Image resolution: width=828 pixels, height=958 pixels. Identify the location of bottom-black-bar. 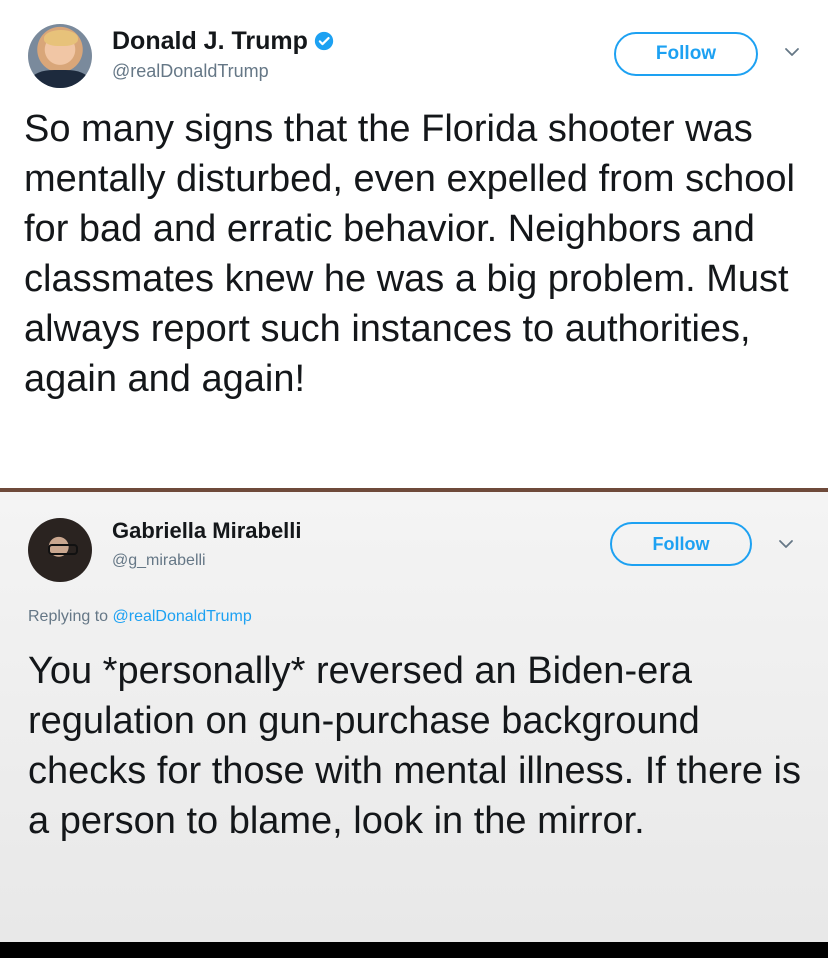
(414, 950).